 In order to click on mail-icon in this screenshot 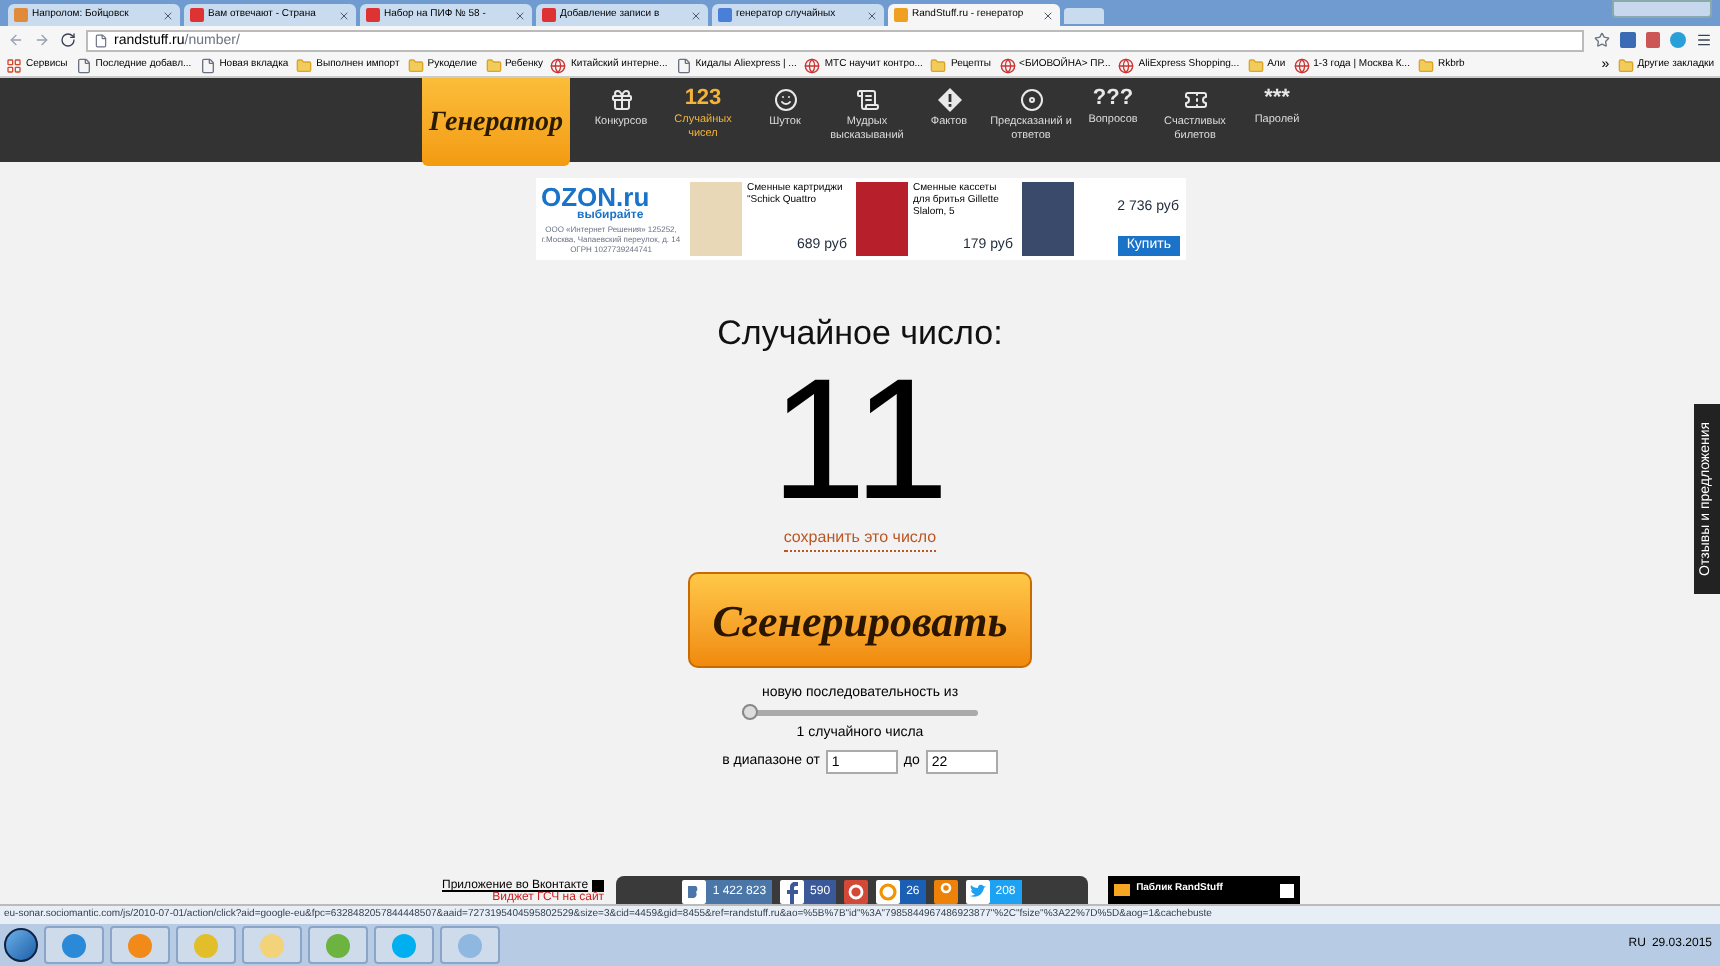, I will do `click(888, 892)`.